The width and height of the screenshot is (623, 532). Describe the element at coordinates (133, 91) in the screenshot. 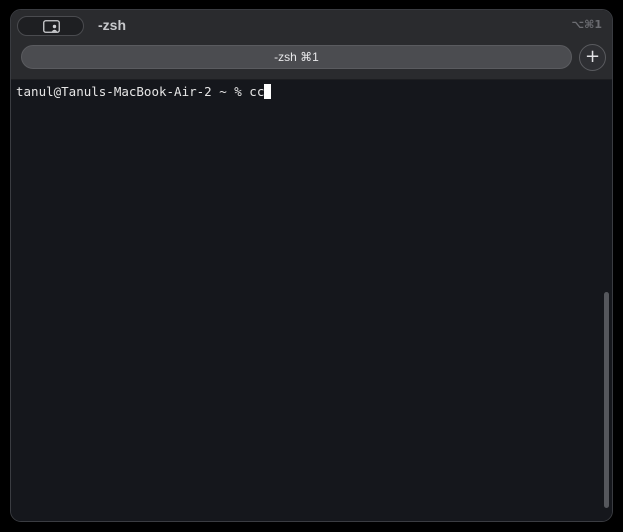

I see `shell-prompt: tanul@Tanuls-MacBook-Air-2 ~ %` at that location.